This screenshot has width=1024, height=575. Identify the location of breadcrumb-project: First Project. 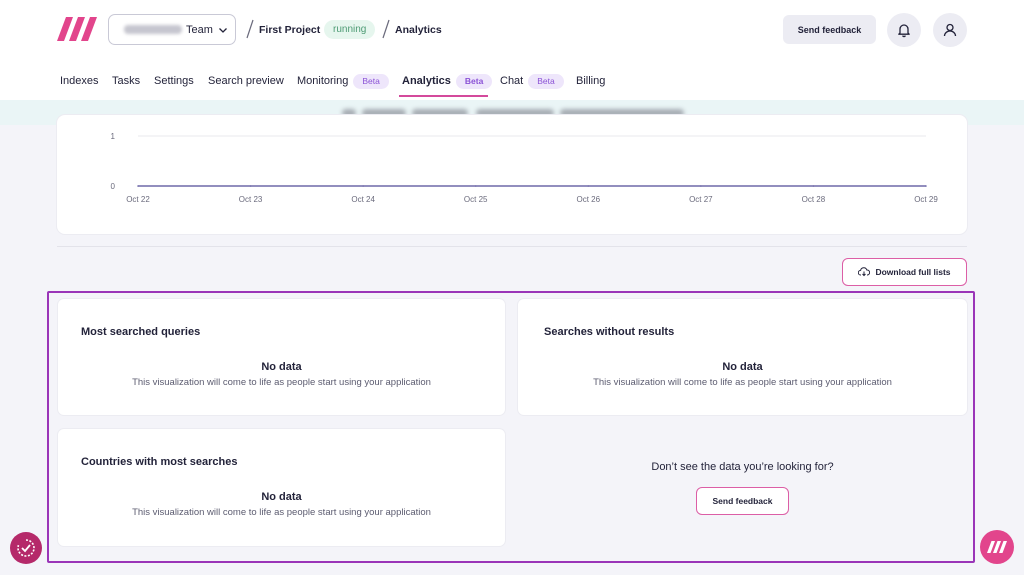
(289, 30).